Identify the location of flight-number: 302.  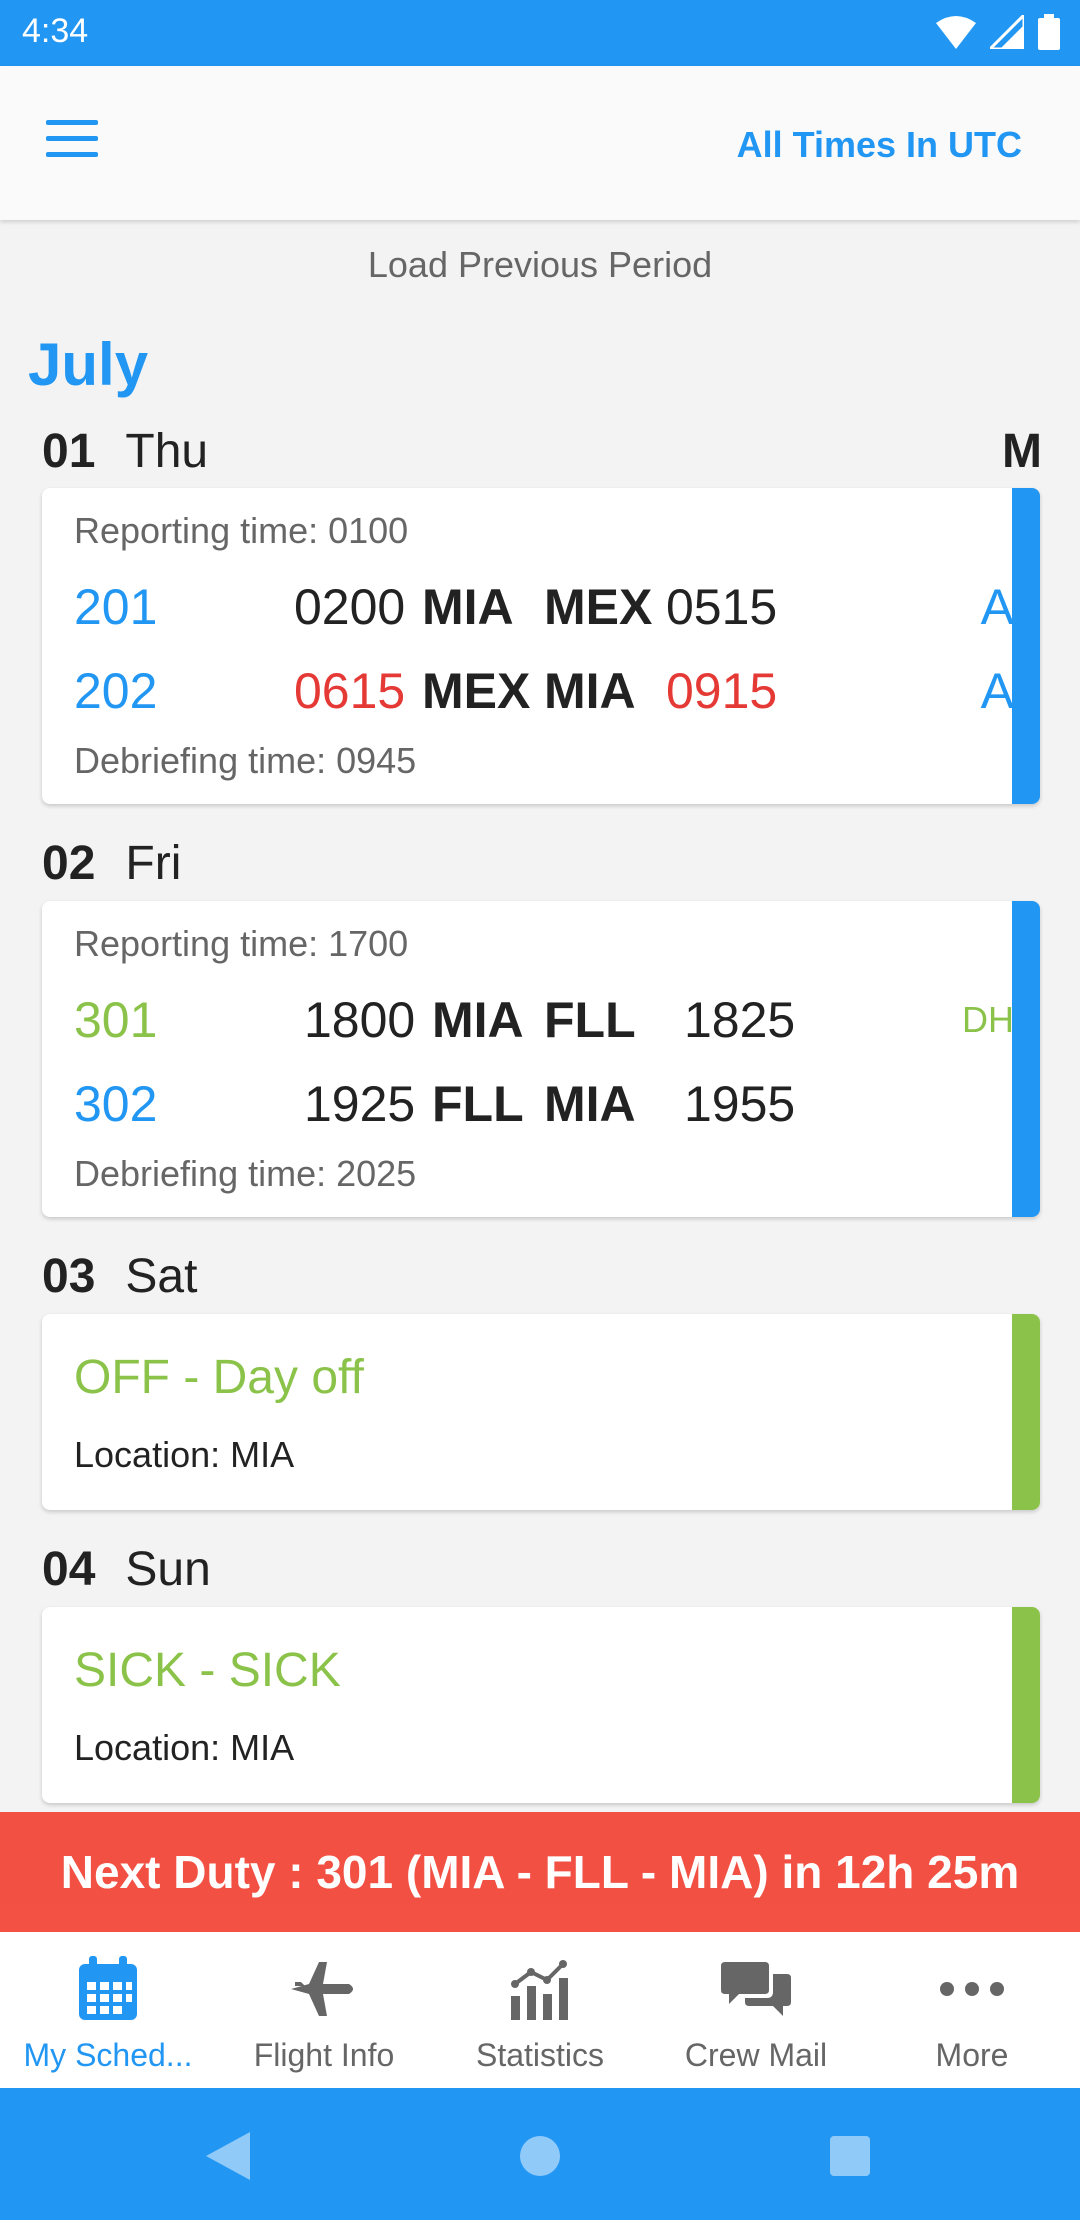
(116, 1104).